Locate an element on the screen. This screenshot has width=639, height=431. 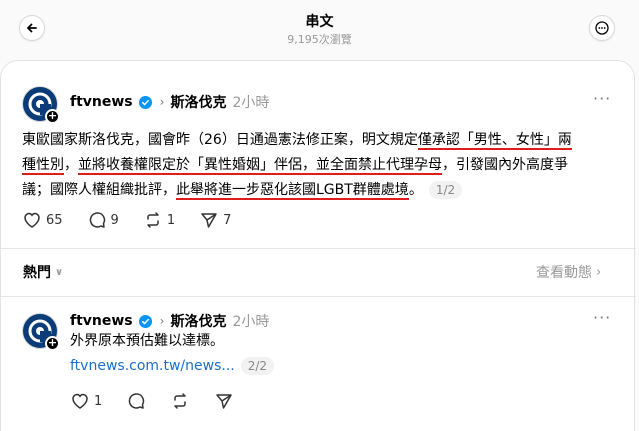
like-count: 1 is located at coordinates (98, 401).